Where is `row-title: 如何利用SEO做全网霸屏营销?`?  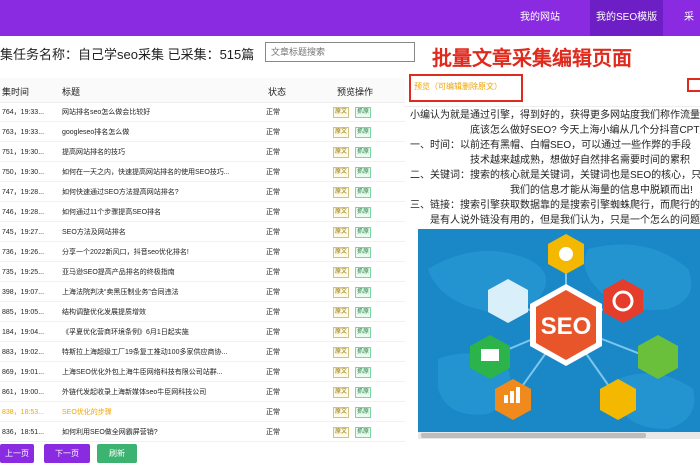 row-title: 如何利用SEO做全网霸屏营销? is located at coordinates (110, 432).